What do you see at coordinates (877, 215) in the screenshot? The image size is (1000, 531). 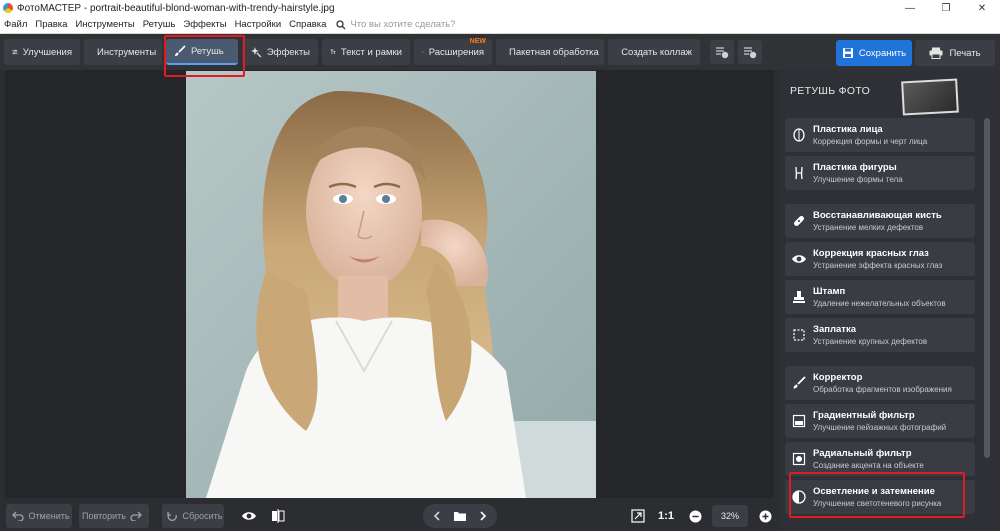 I see `tool-name: Восстанавливающая кисть` at bounding box center [877, 215].